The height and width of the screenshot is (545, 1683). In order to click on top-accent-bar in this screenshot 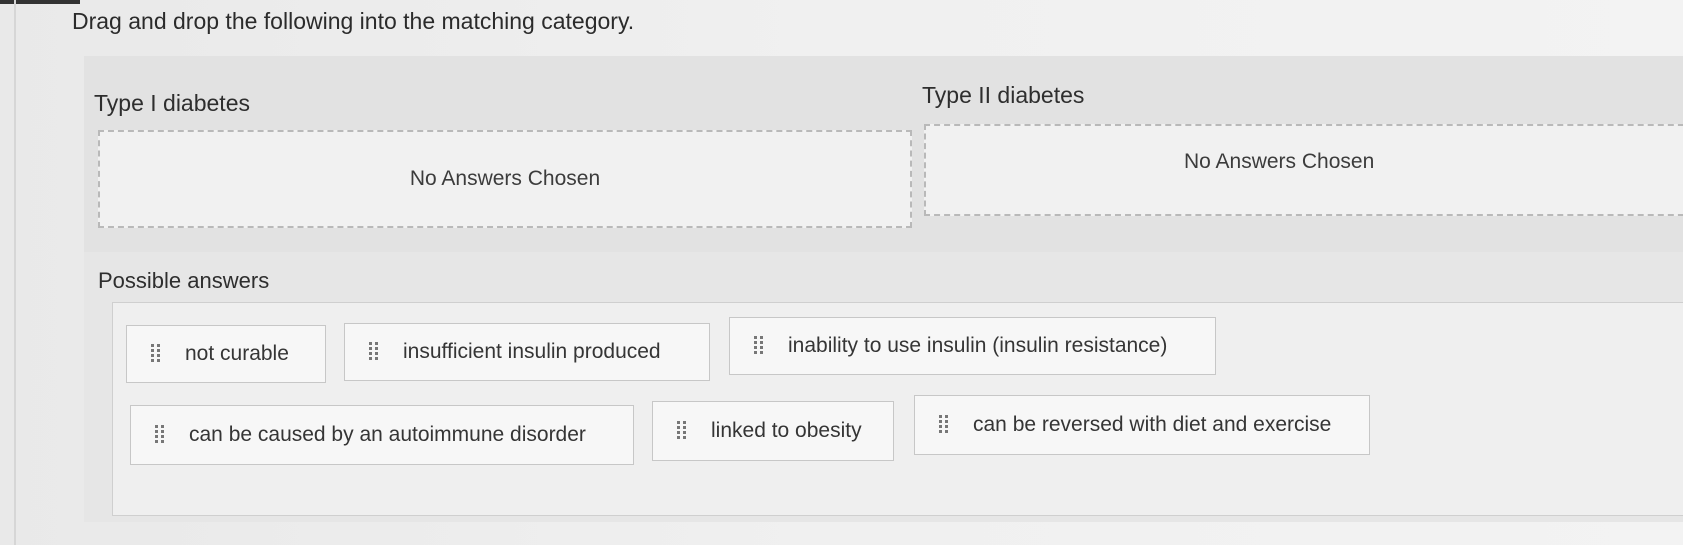, I will do `click(40, 2)`.